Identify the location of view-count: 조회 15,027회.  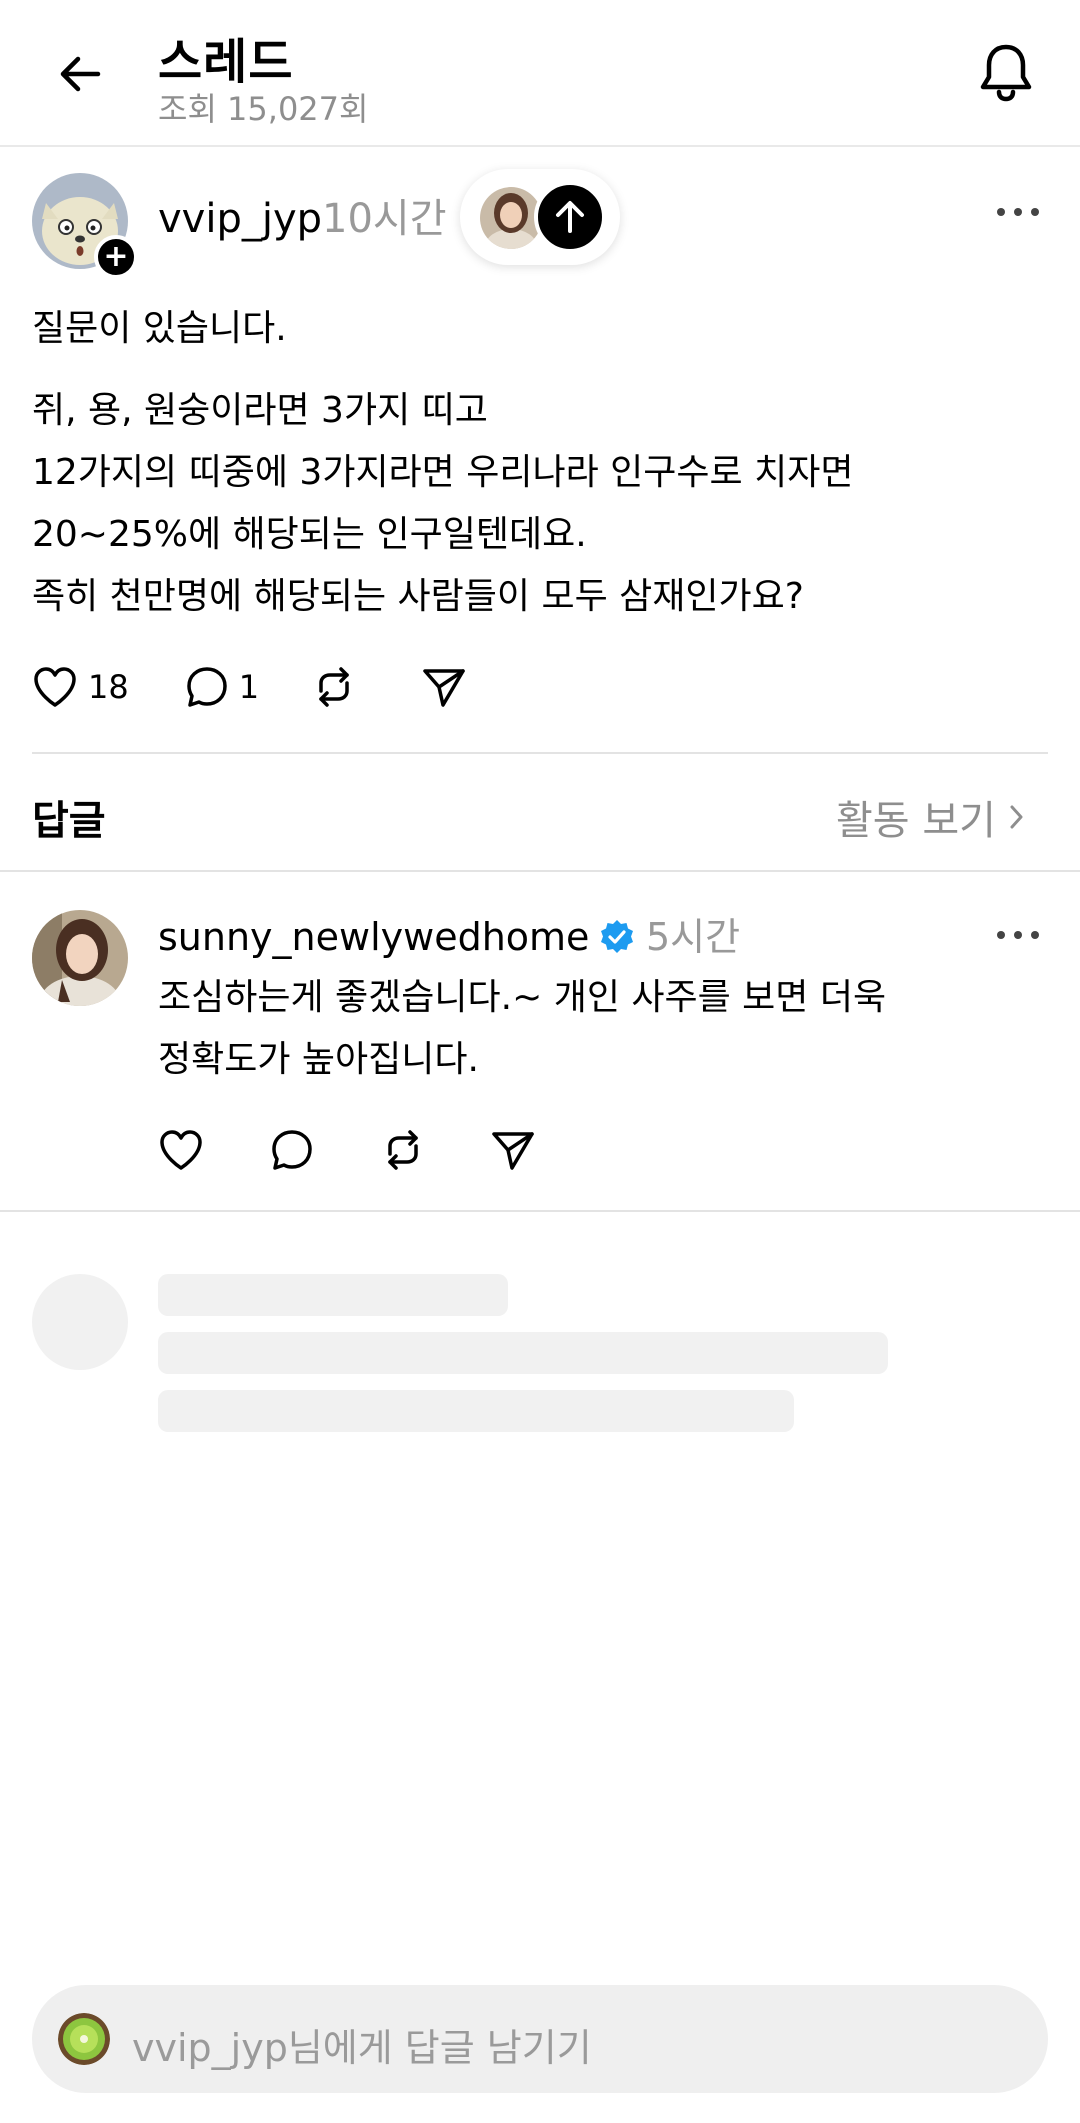
(263, 109).